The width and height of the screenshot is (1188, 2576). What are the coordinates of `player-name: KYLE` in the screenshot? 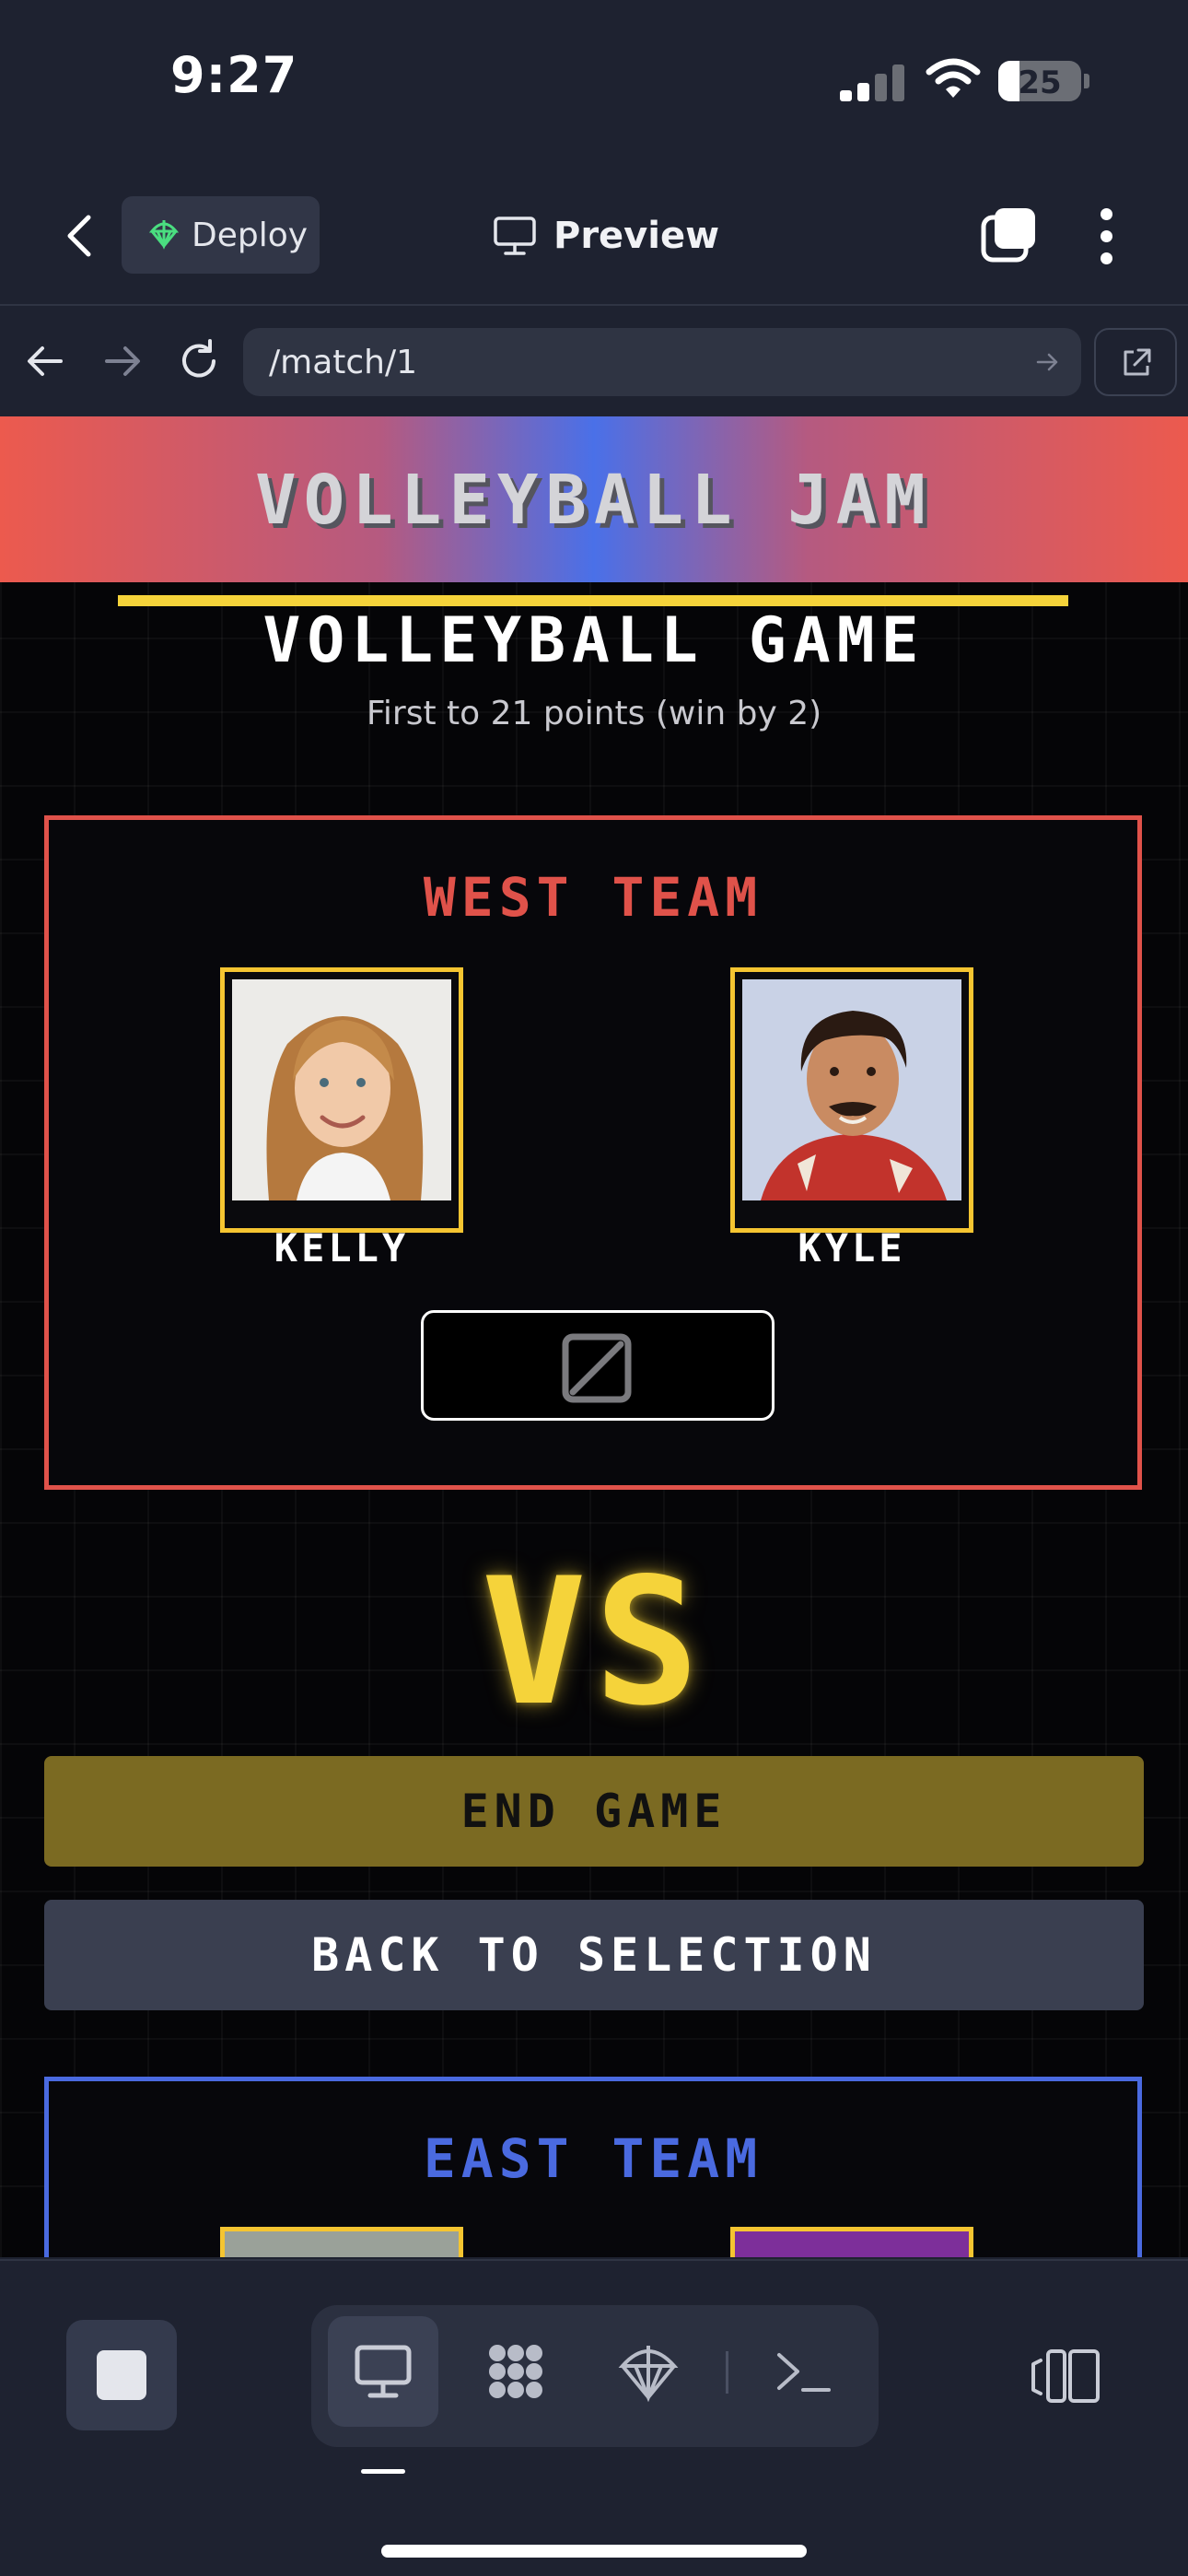 It's located at (852, 1247).